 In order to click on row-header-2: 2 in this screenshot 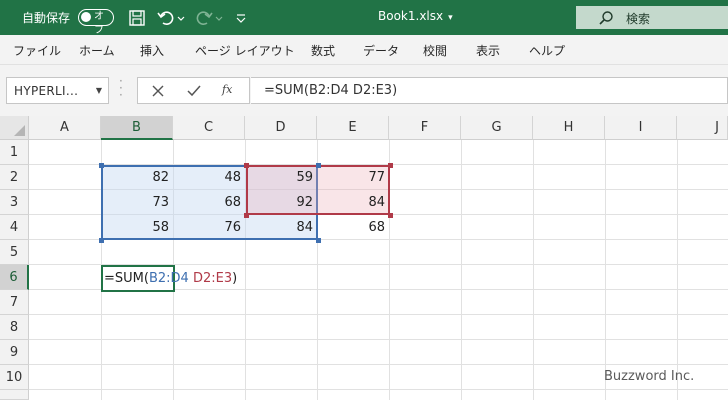, I will do `click(14, 177)`.